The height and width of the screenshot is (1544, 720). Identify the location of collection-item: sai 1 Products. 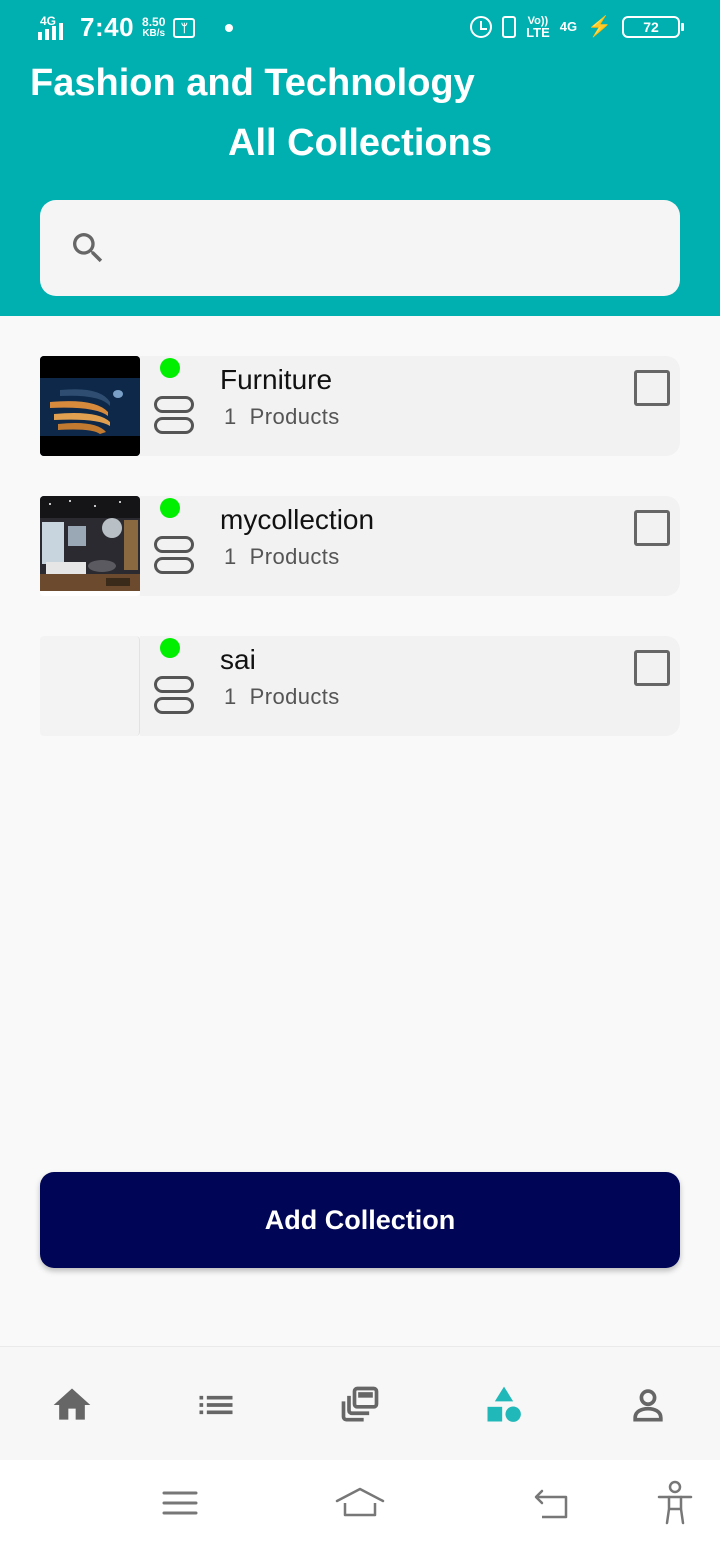
(360, 686).